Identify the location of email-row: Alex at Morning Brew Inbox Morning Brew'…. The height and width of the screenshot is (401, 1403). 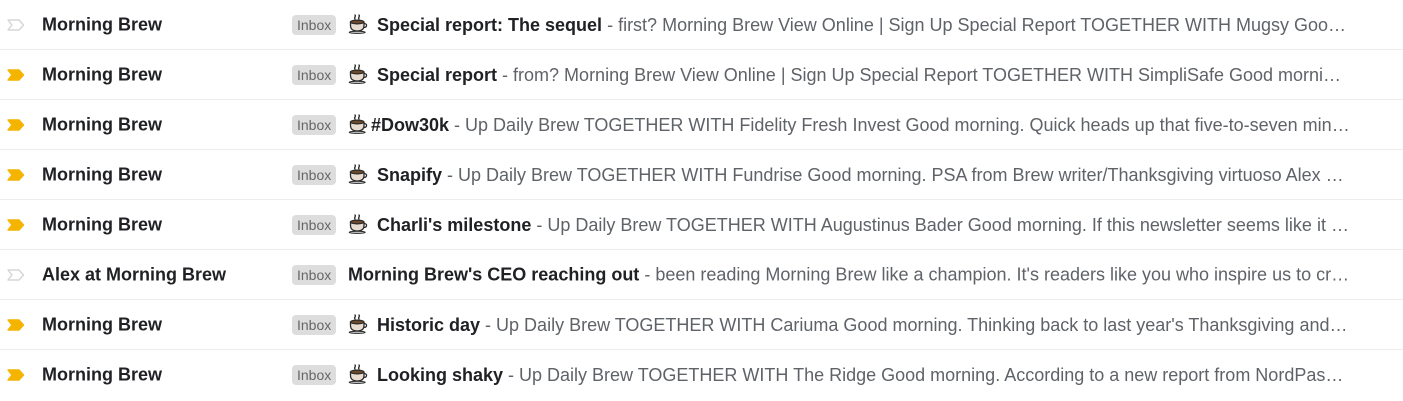
(701, 275).